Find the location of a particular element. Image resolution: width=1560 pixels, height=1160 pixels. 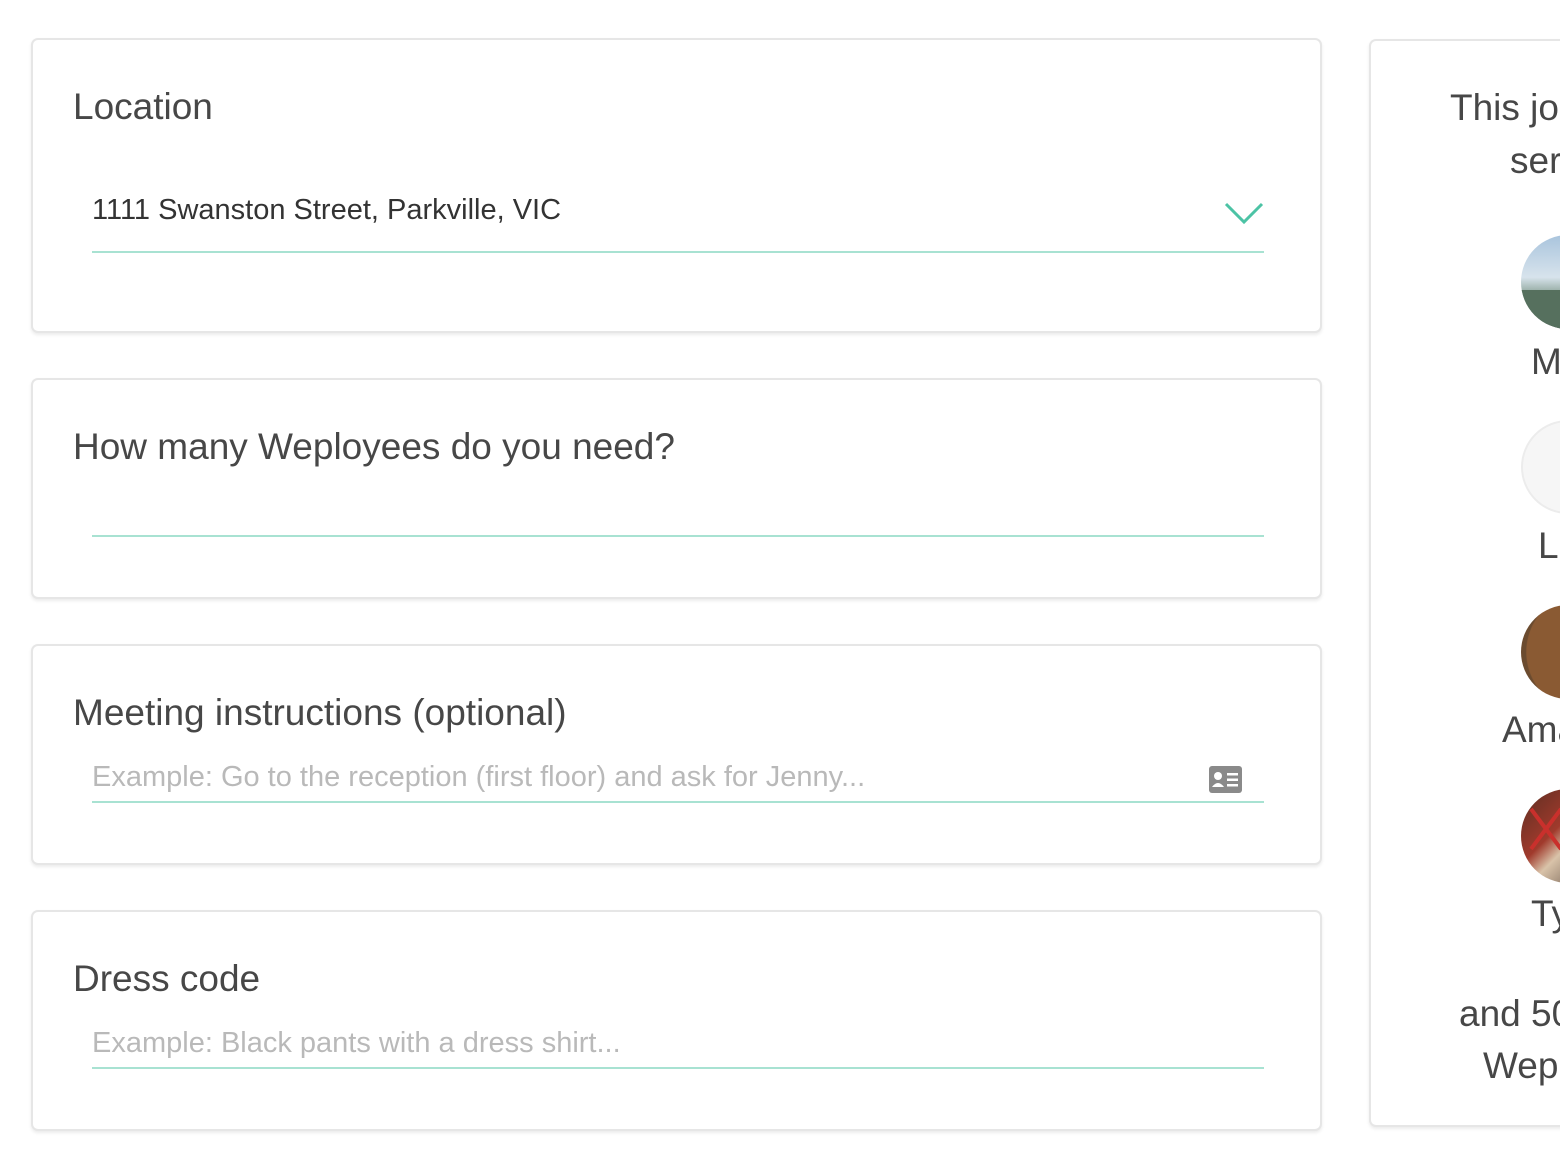

team-member-name: M is located at coordinates (1545, 361).